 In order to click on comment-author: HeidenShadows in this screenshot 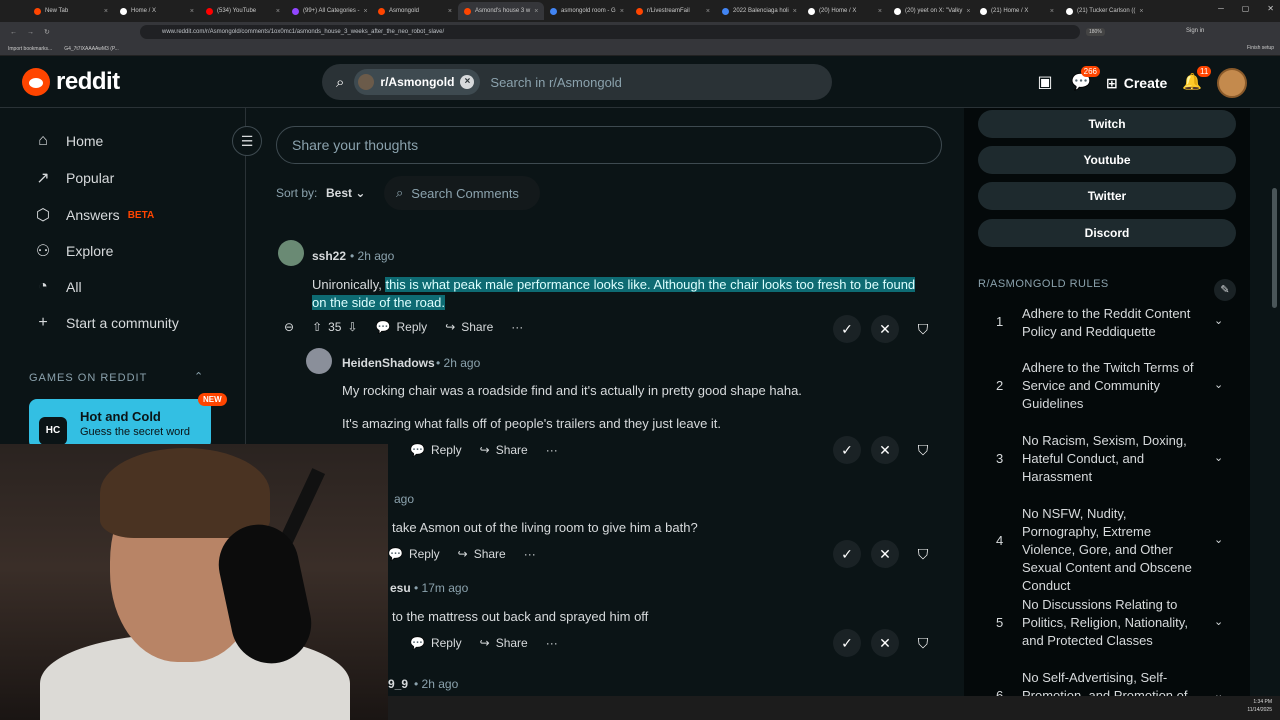, I will do `click(388, 363)`.